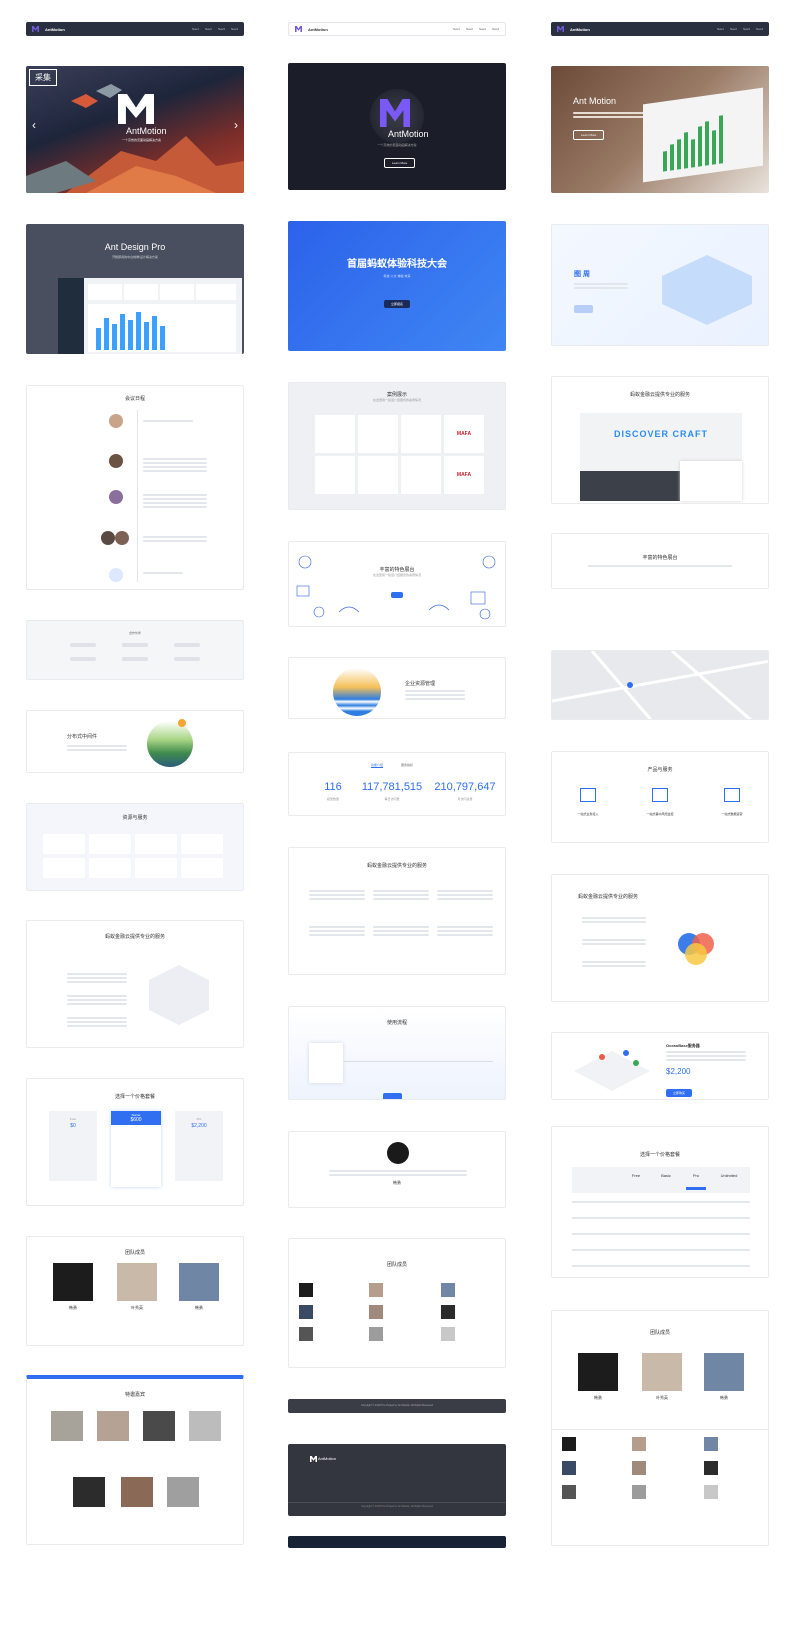 Image resolution: width=800 pixels, height=1645 pixels. What do you see at coordinates (142, 140) in the screenshot?
I see `banner-sub: 一个高效的页面动画解决方案` at bounding box center [142, 140].